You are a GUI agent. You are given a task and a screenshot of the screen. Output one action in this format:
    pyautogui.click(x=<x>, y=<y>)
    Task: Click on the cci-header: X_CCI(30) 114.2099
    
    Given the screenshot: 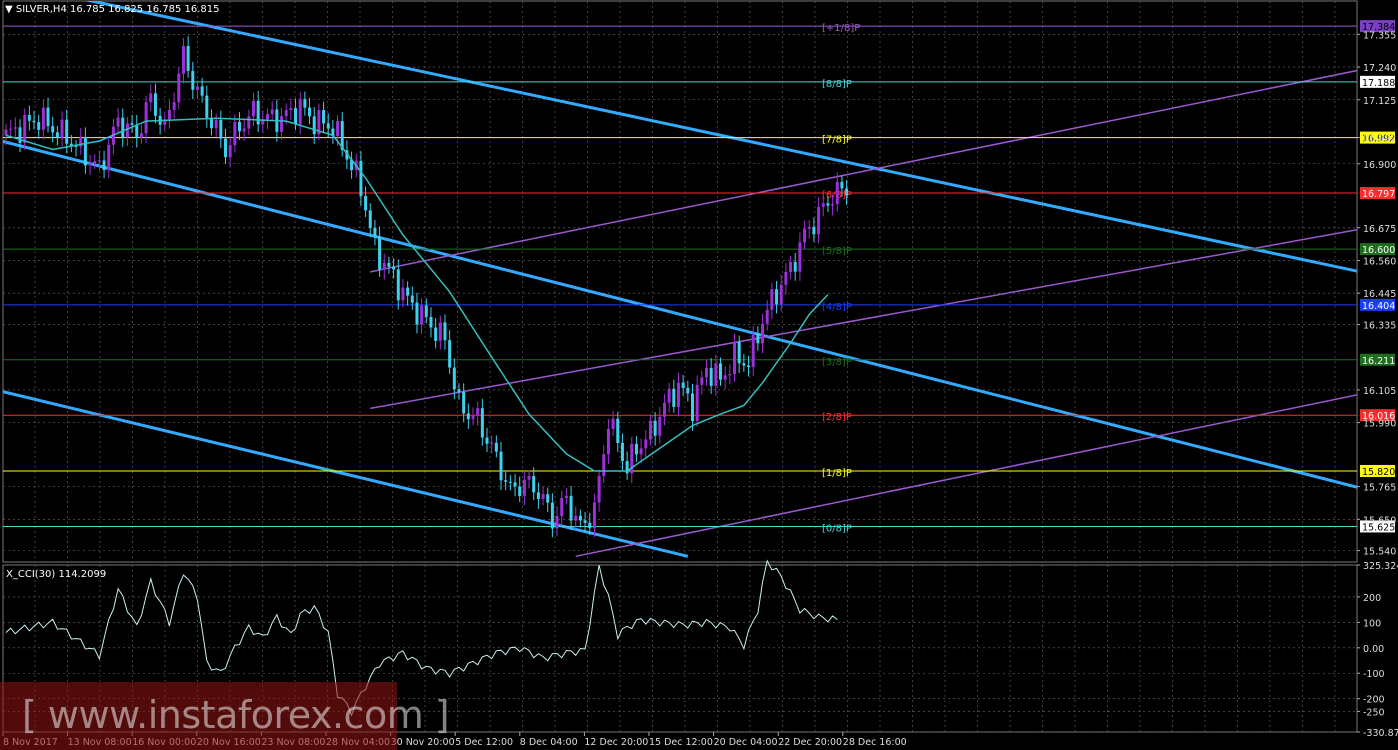 What is the action you would take?
    pyautogui.click(x=56, y=574)
    